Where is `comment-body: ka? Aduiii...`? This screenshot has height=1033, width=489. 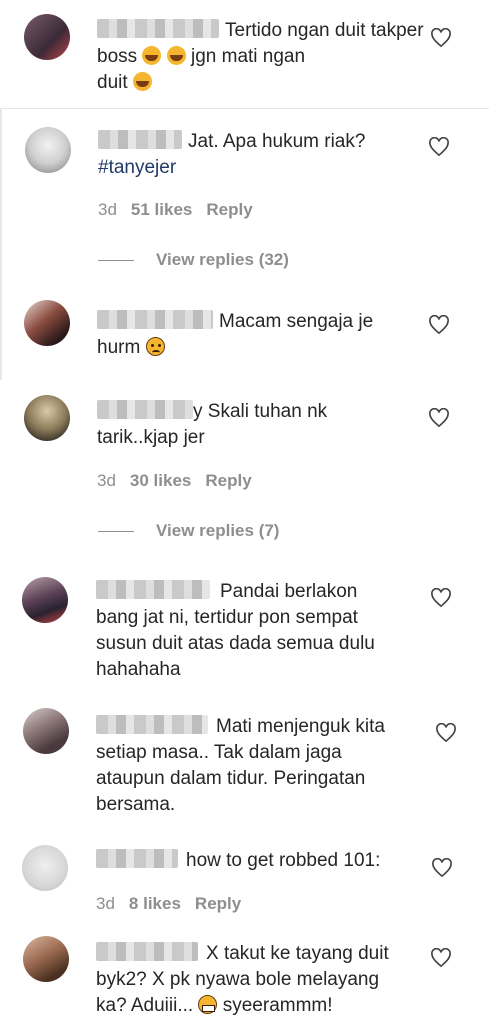 comment-body: ka? Aduiii... is located at coordinates (145, 1005).